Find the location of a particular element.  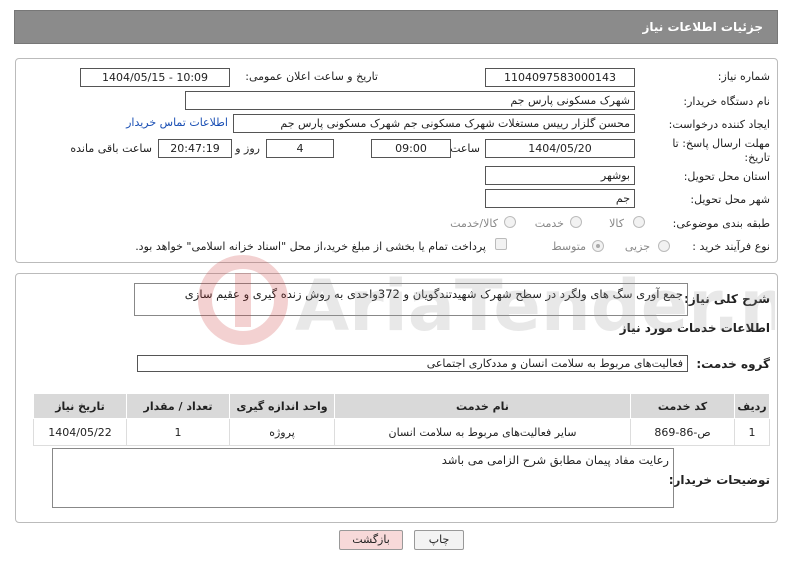

cell-row-number: 1 is located at coordinates (752, 432).